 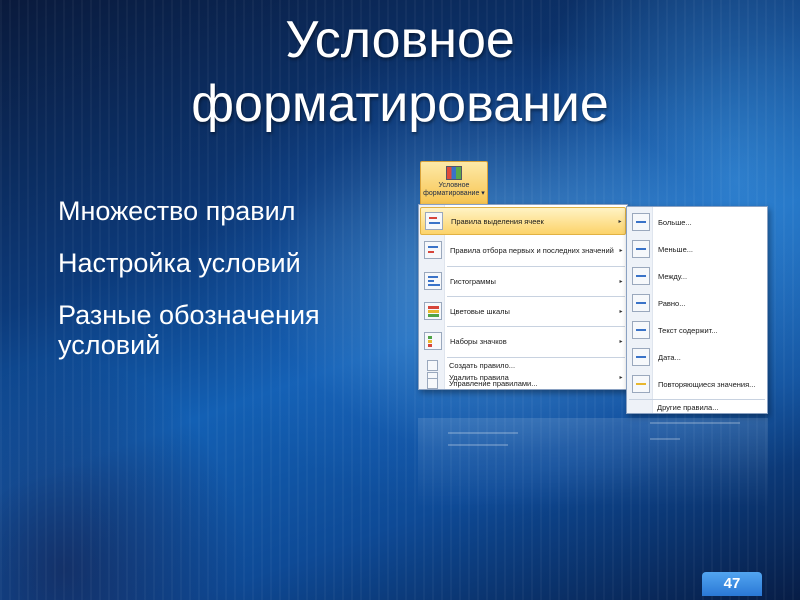 What do you see at coordinates (434, 221) in the screenshot?
I see `highlight-rules-icon` at bounding box center [434, 221].